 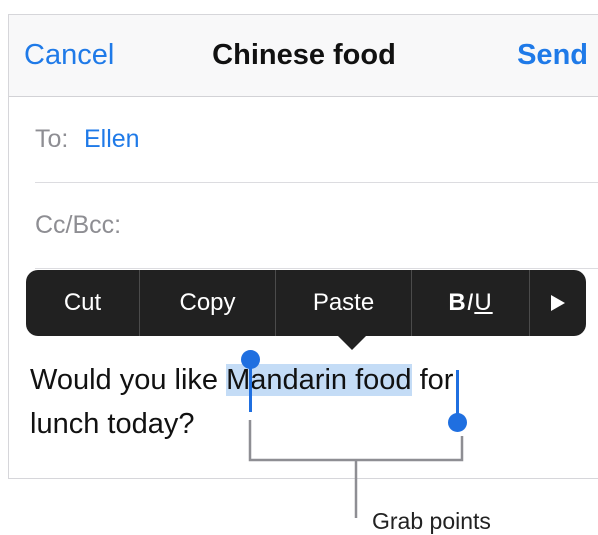 What do you see at coordinates (356, 469) in the screenshot?
I see `grab-points-callout-bracket` at bounding box center [356, 469].